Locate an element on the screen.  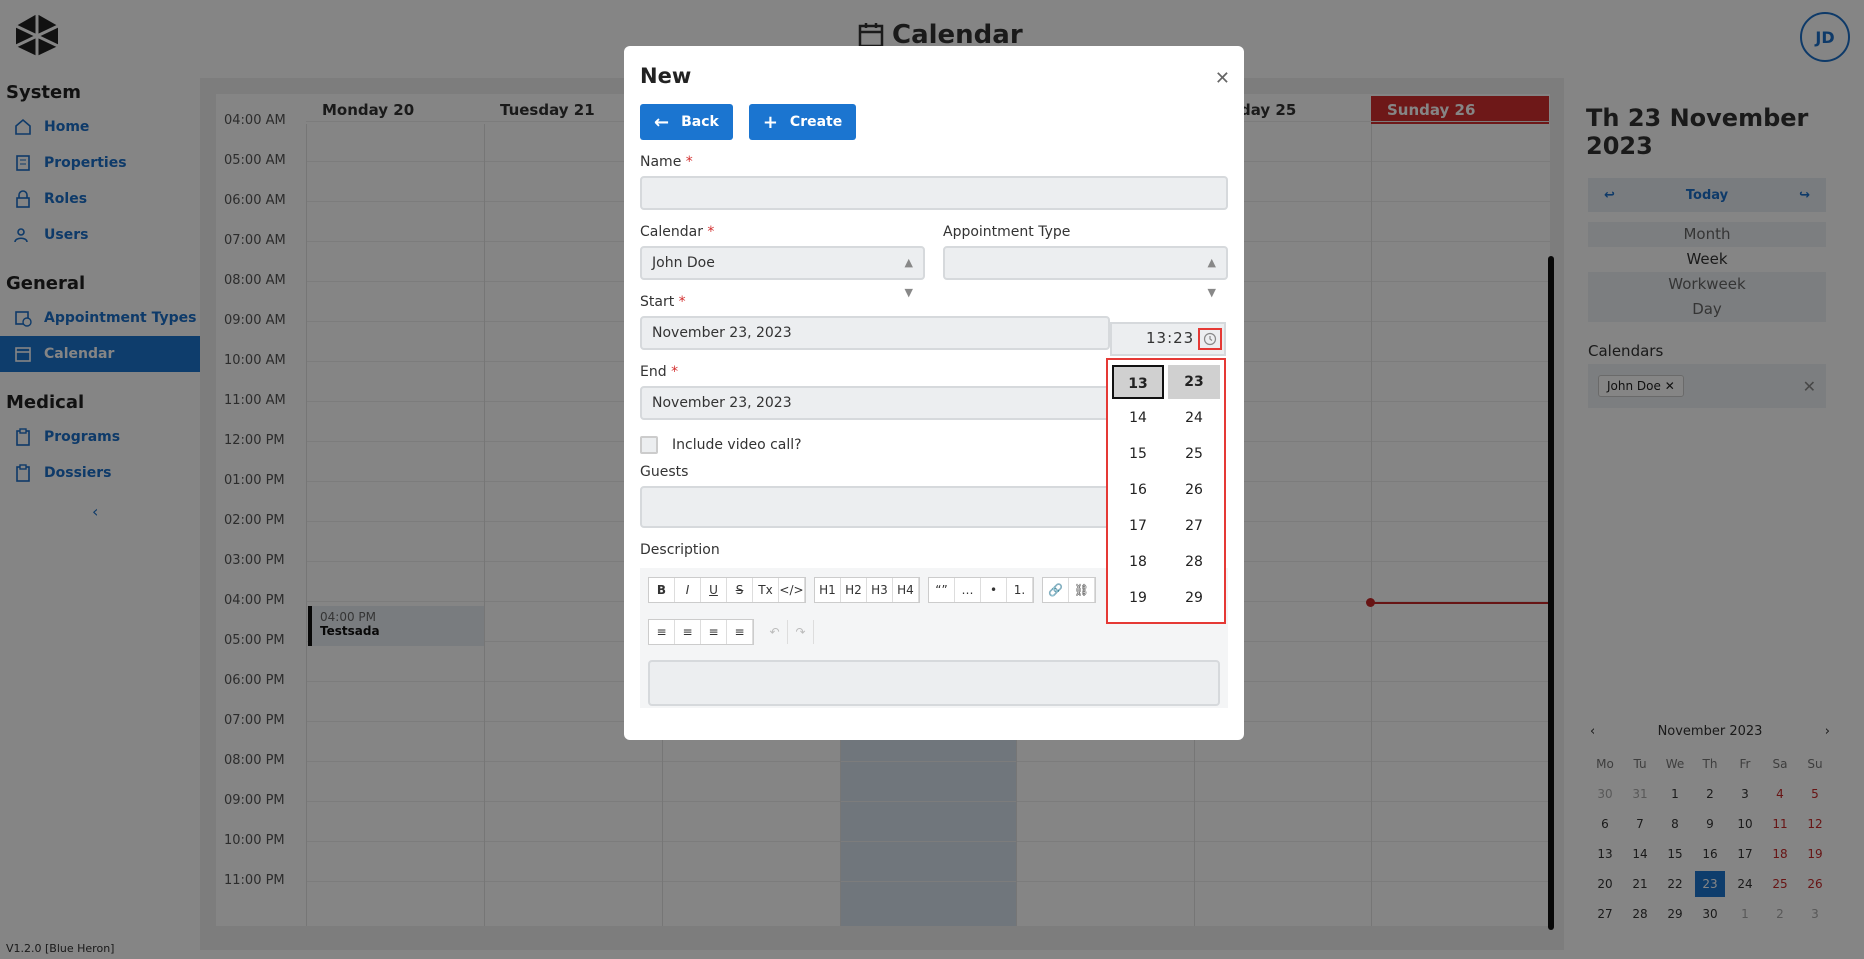
time-picker-row: 19 29 is located at coordinates (1166, 598).